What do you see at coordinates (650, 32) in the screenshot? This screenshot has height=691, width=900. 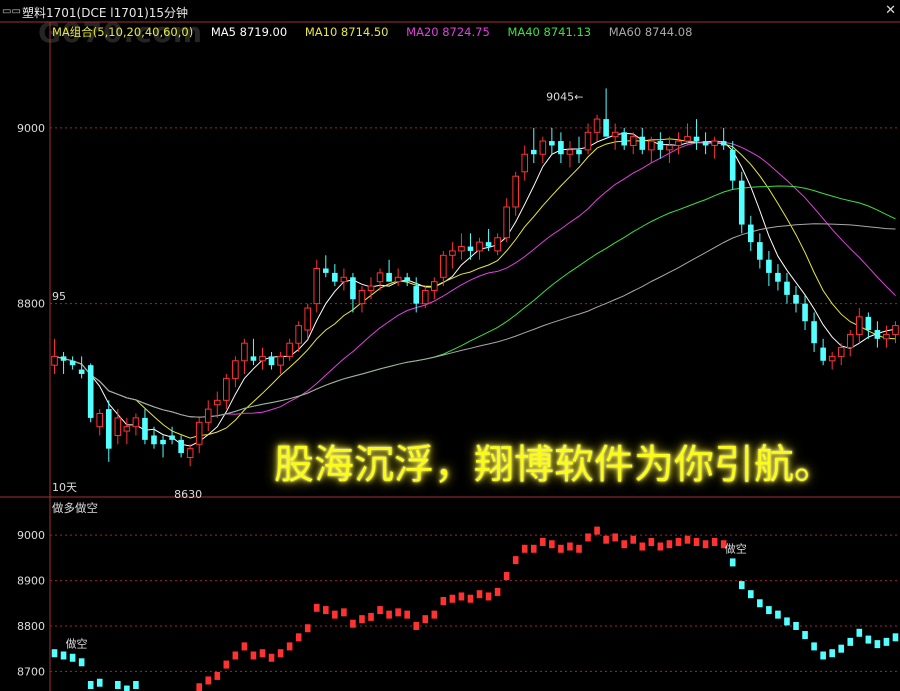 I see `ma60-label: MA60 8744.08` at bounding box center [650, 32].